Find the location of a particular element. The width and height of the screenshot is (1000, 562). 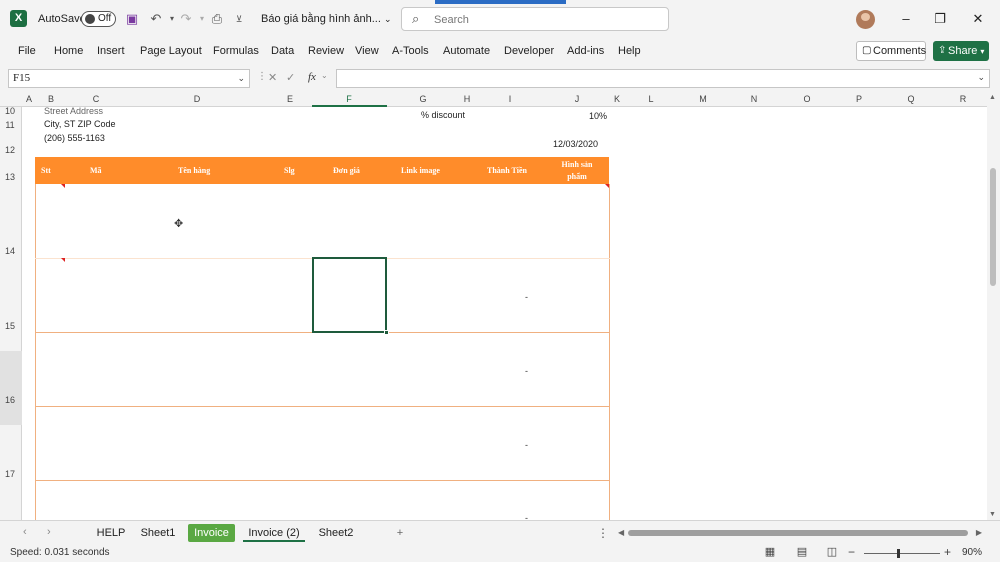

tab-view: View is located at coordinates (367, 51).